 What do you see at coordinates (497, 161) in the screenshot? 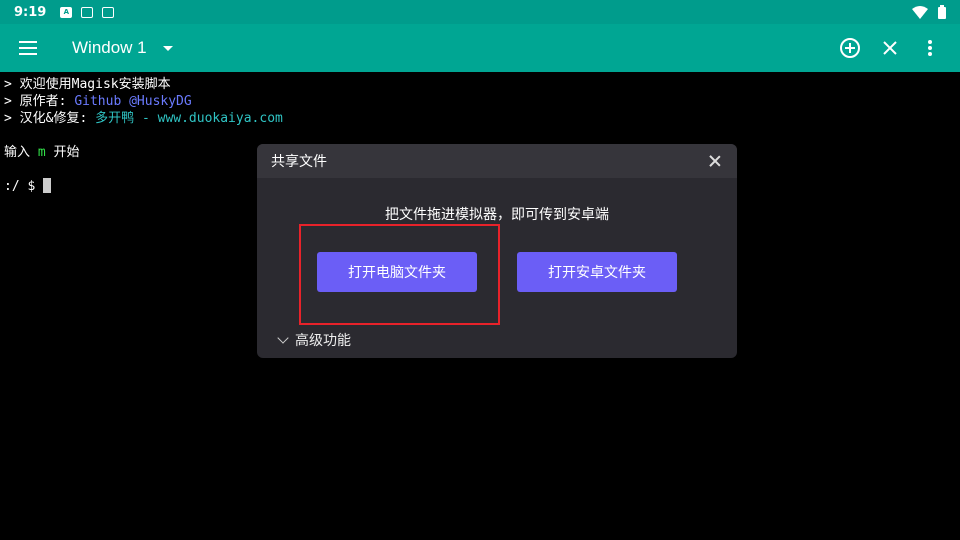
I see `dialog-header: 共享文件` at bounding box center [497, 161].